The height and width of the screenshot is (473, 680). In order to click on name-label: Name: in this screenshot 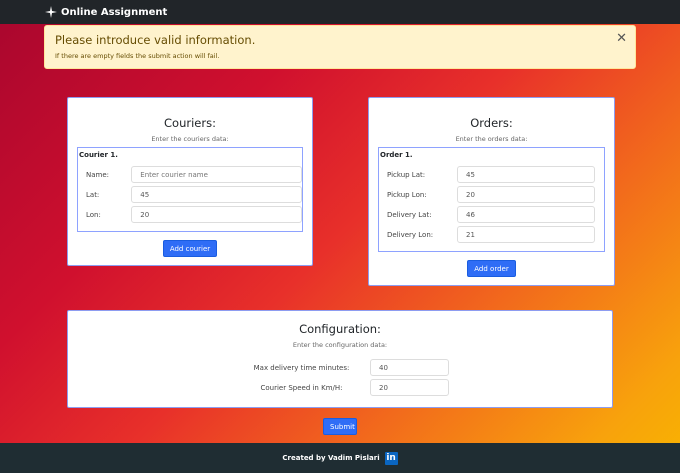, I will do `click(98, 174)`.